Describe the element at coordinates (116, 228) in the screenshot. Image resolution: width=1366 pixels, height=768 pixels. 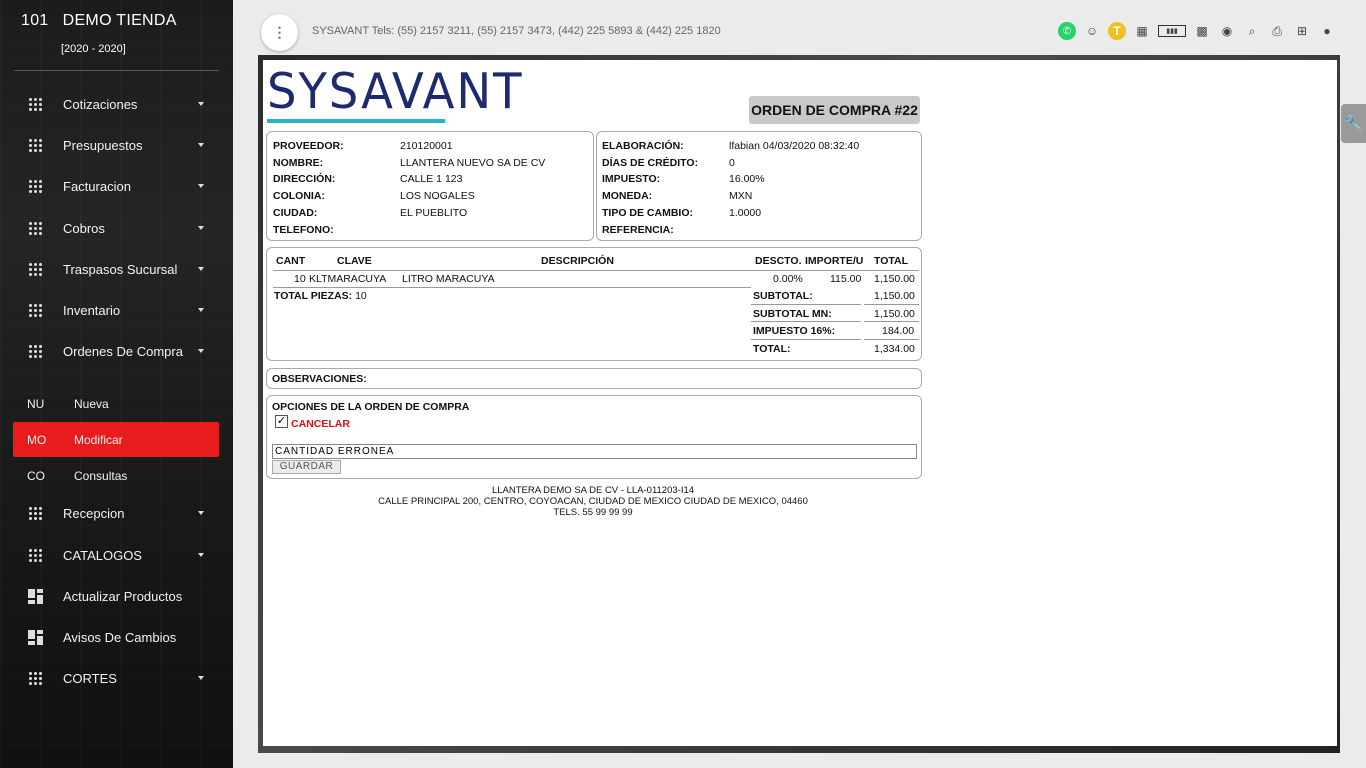
I see `sidebar-item-cobros: Cobros` at that location.